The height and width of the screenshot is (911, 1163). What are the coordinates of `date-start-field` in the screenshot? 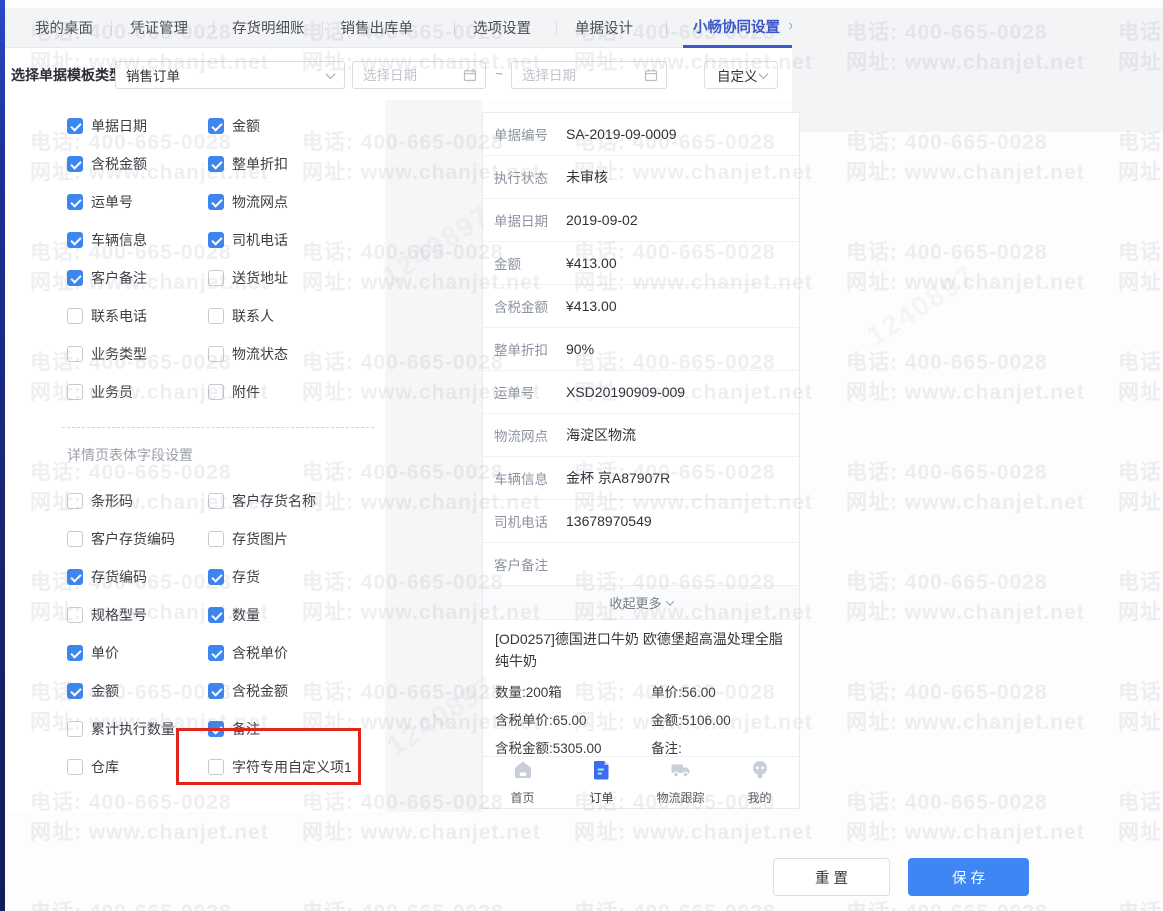 It's located at (419, 75).